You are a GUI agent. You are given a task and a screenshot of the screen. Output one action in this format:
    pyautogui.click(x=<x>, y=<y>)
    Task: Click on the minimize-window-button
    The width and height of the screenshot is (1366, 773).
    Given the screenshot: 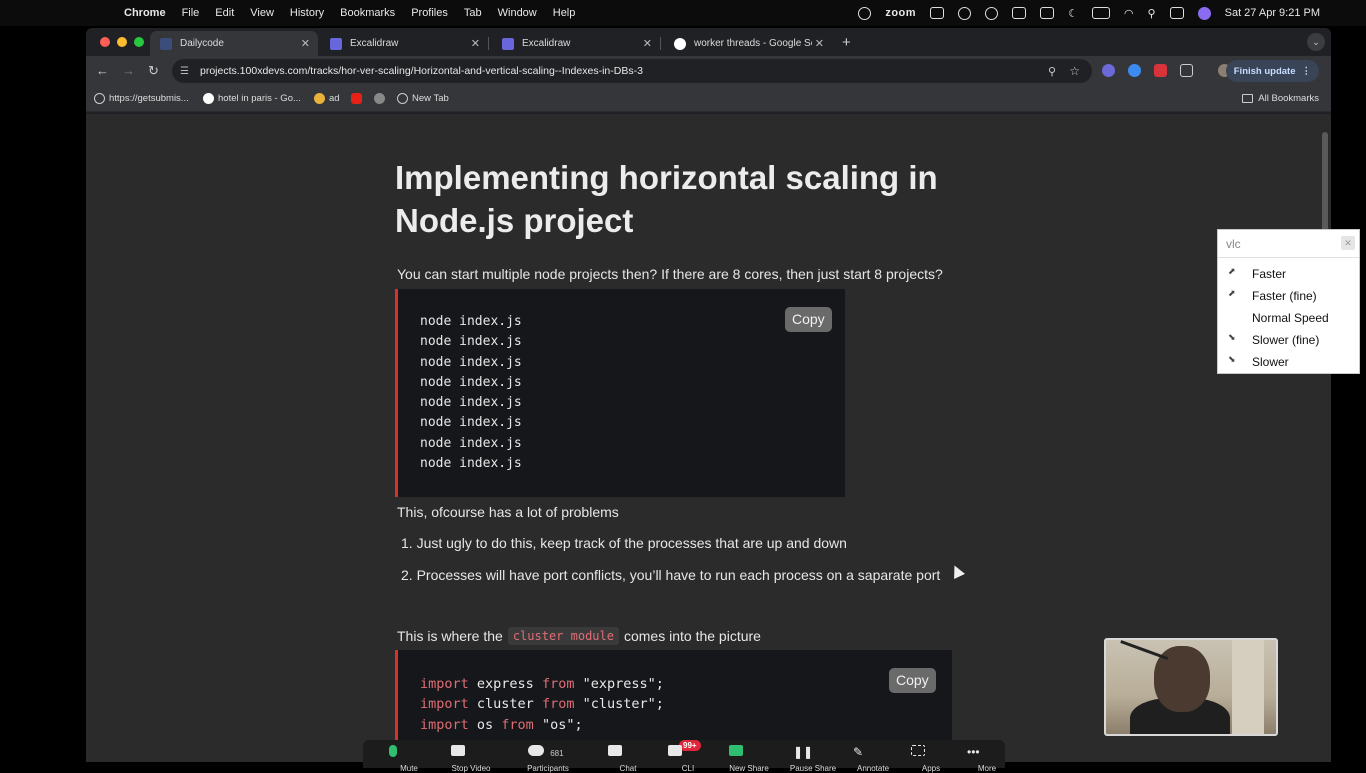 What is the action you would take?
    pyautogui.click(x=122, y=42)
    